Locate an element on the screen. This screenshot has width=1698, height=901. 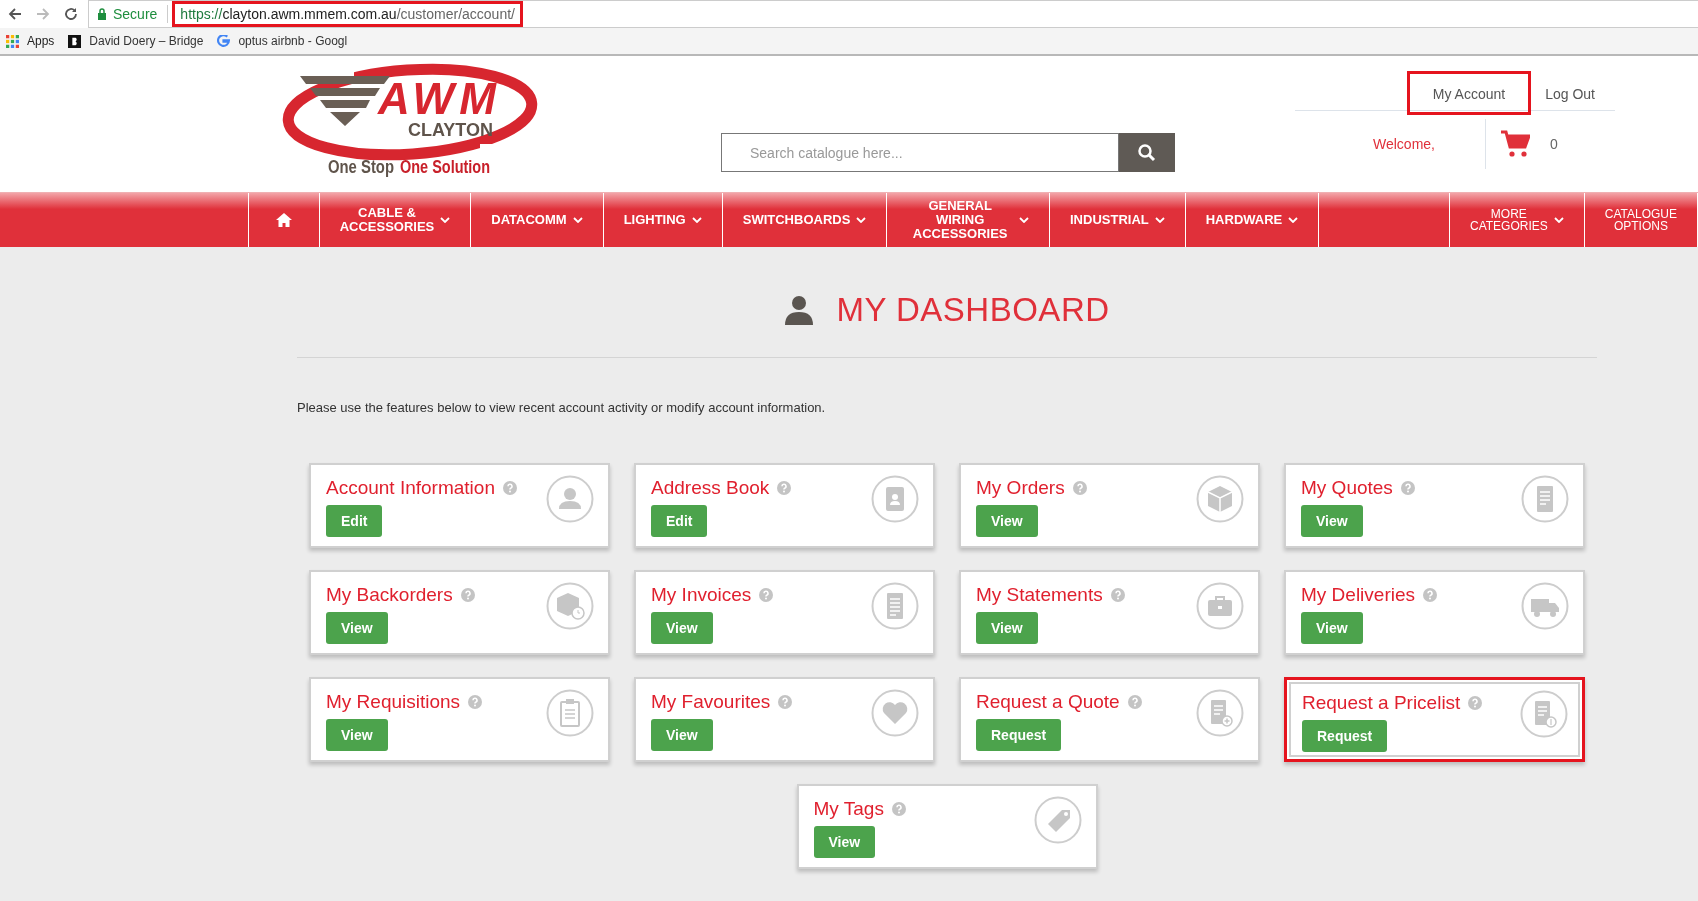
box-icon is located at coordinates (1220, 499).